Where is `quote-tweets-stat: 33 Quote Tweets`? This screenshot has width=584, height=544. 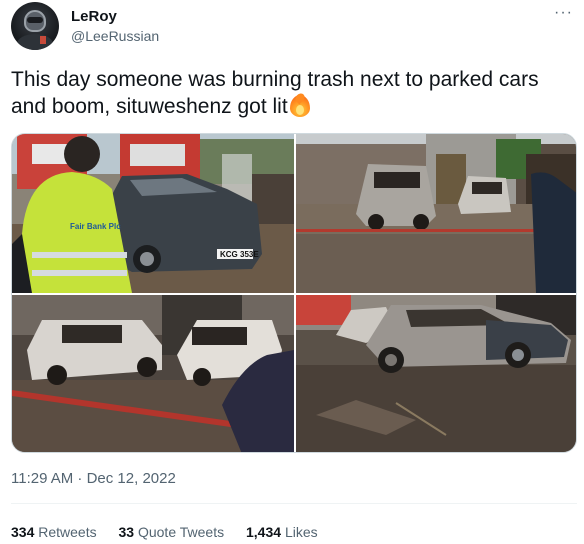 quote-tweets-stat: 33 Quote Tweets is located at coordinates (172, 532).